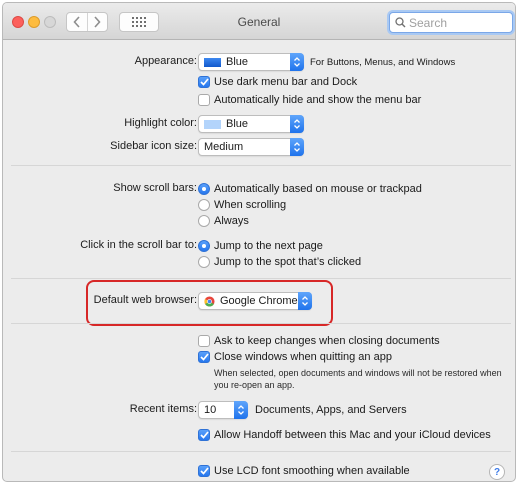  What do you see at coordinates (268, 246) in the screenshot?
I see `scroll-click-option-label: Jump to the next page` at bounding box center [268, 246].